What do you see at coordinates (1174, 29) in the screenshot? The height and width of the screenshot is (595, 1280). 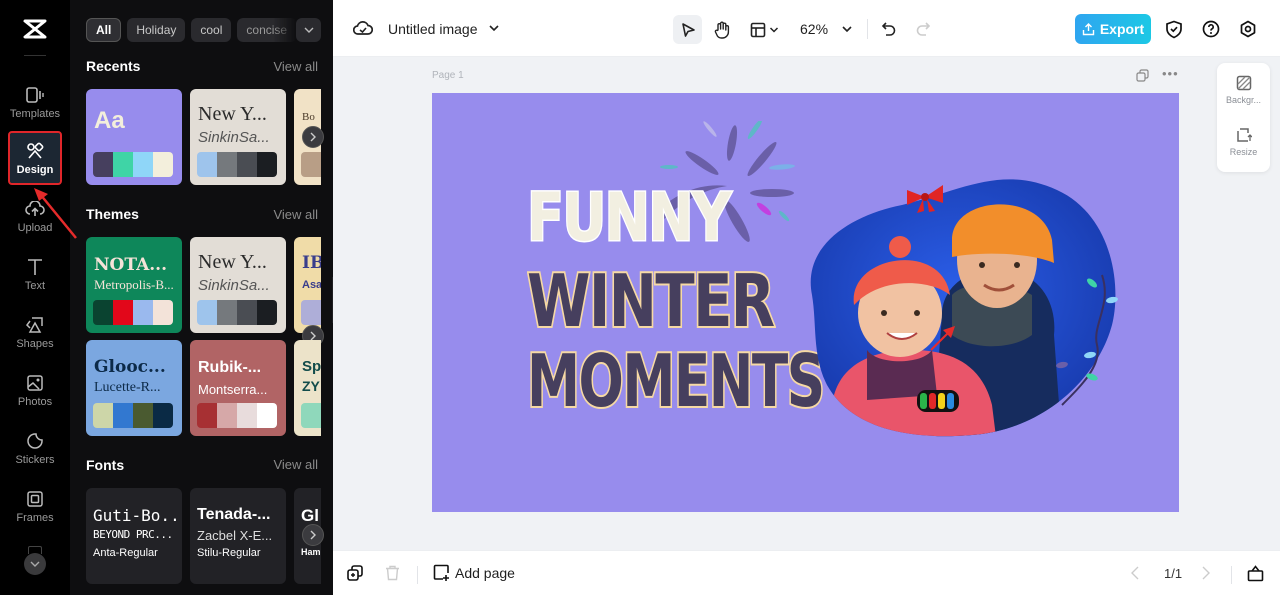 I see `shield-check-icon` at bounding box center [1174, 29].